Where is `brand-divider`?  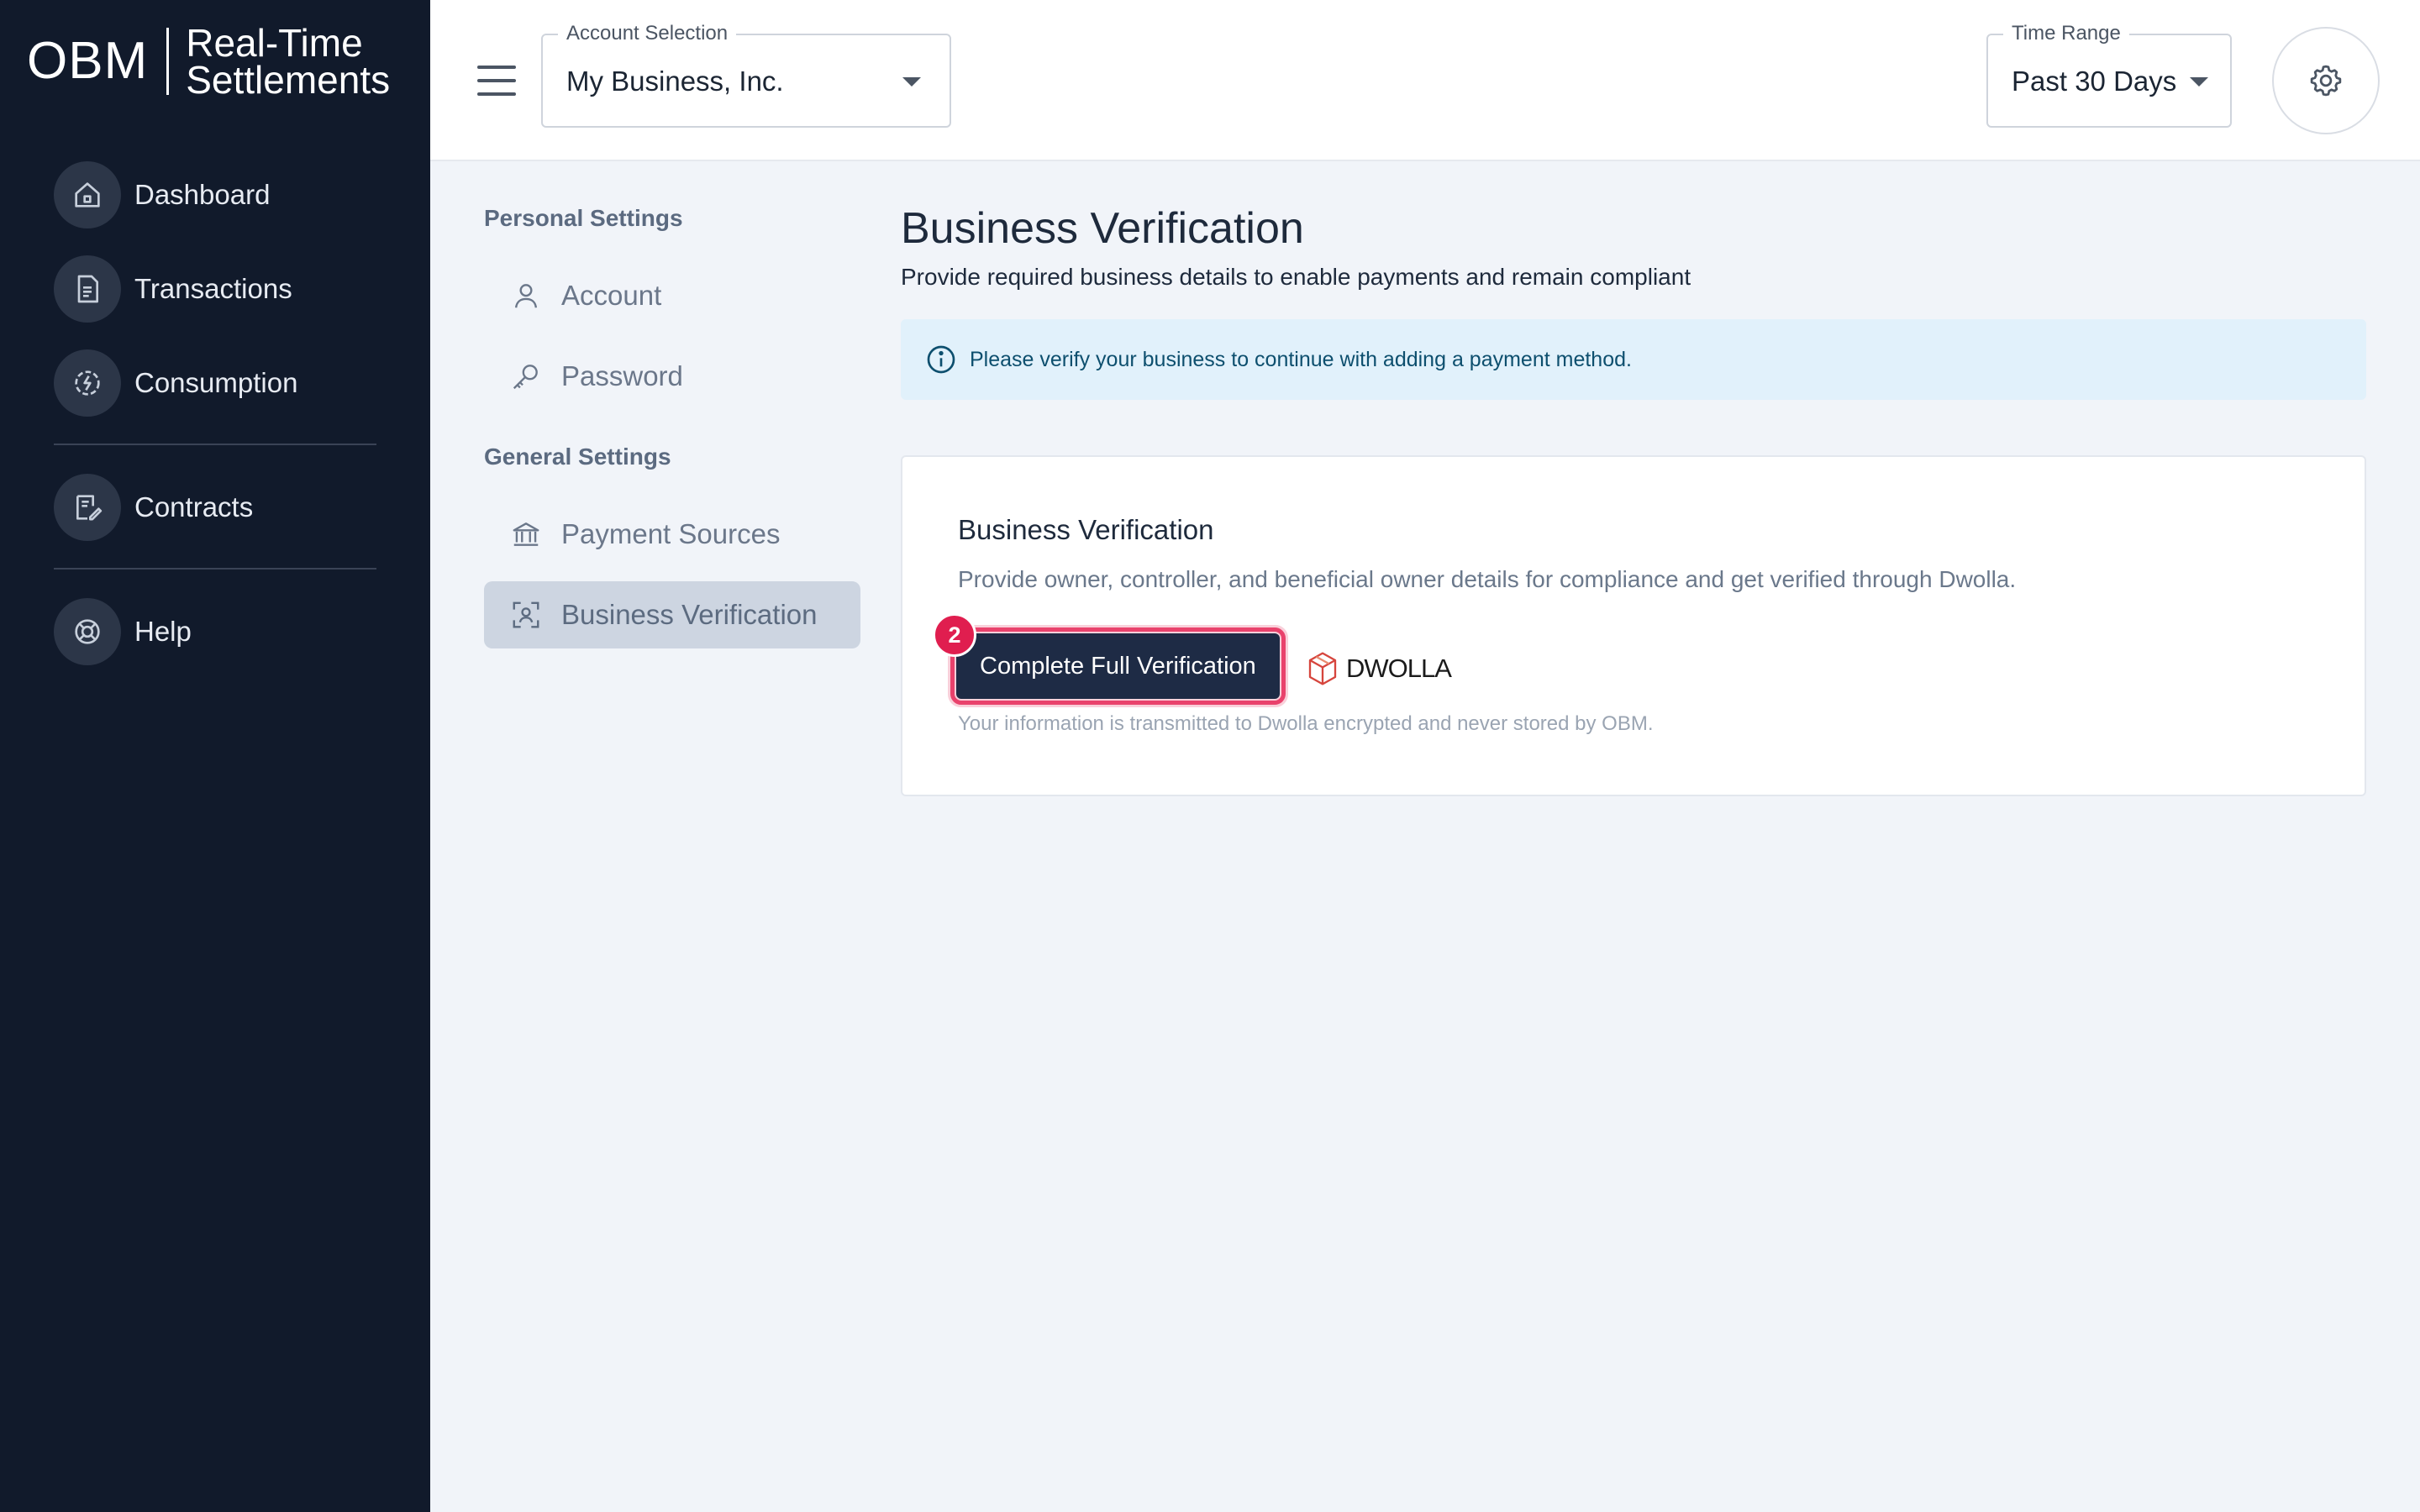 brand-divider is located at coordinates (168, 61).